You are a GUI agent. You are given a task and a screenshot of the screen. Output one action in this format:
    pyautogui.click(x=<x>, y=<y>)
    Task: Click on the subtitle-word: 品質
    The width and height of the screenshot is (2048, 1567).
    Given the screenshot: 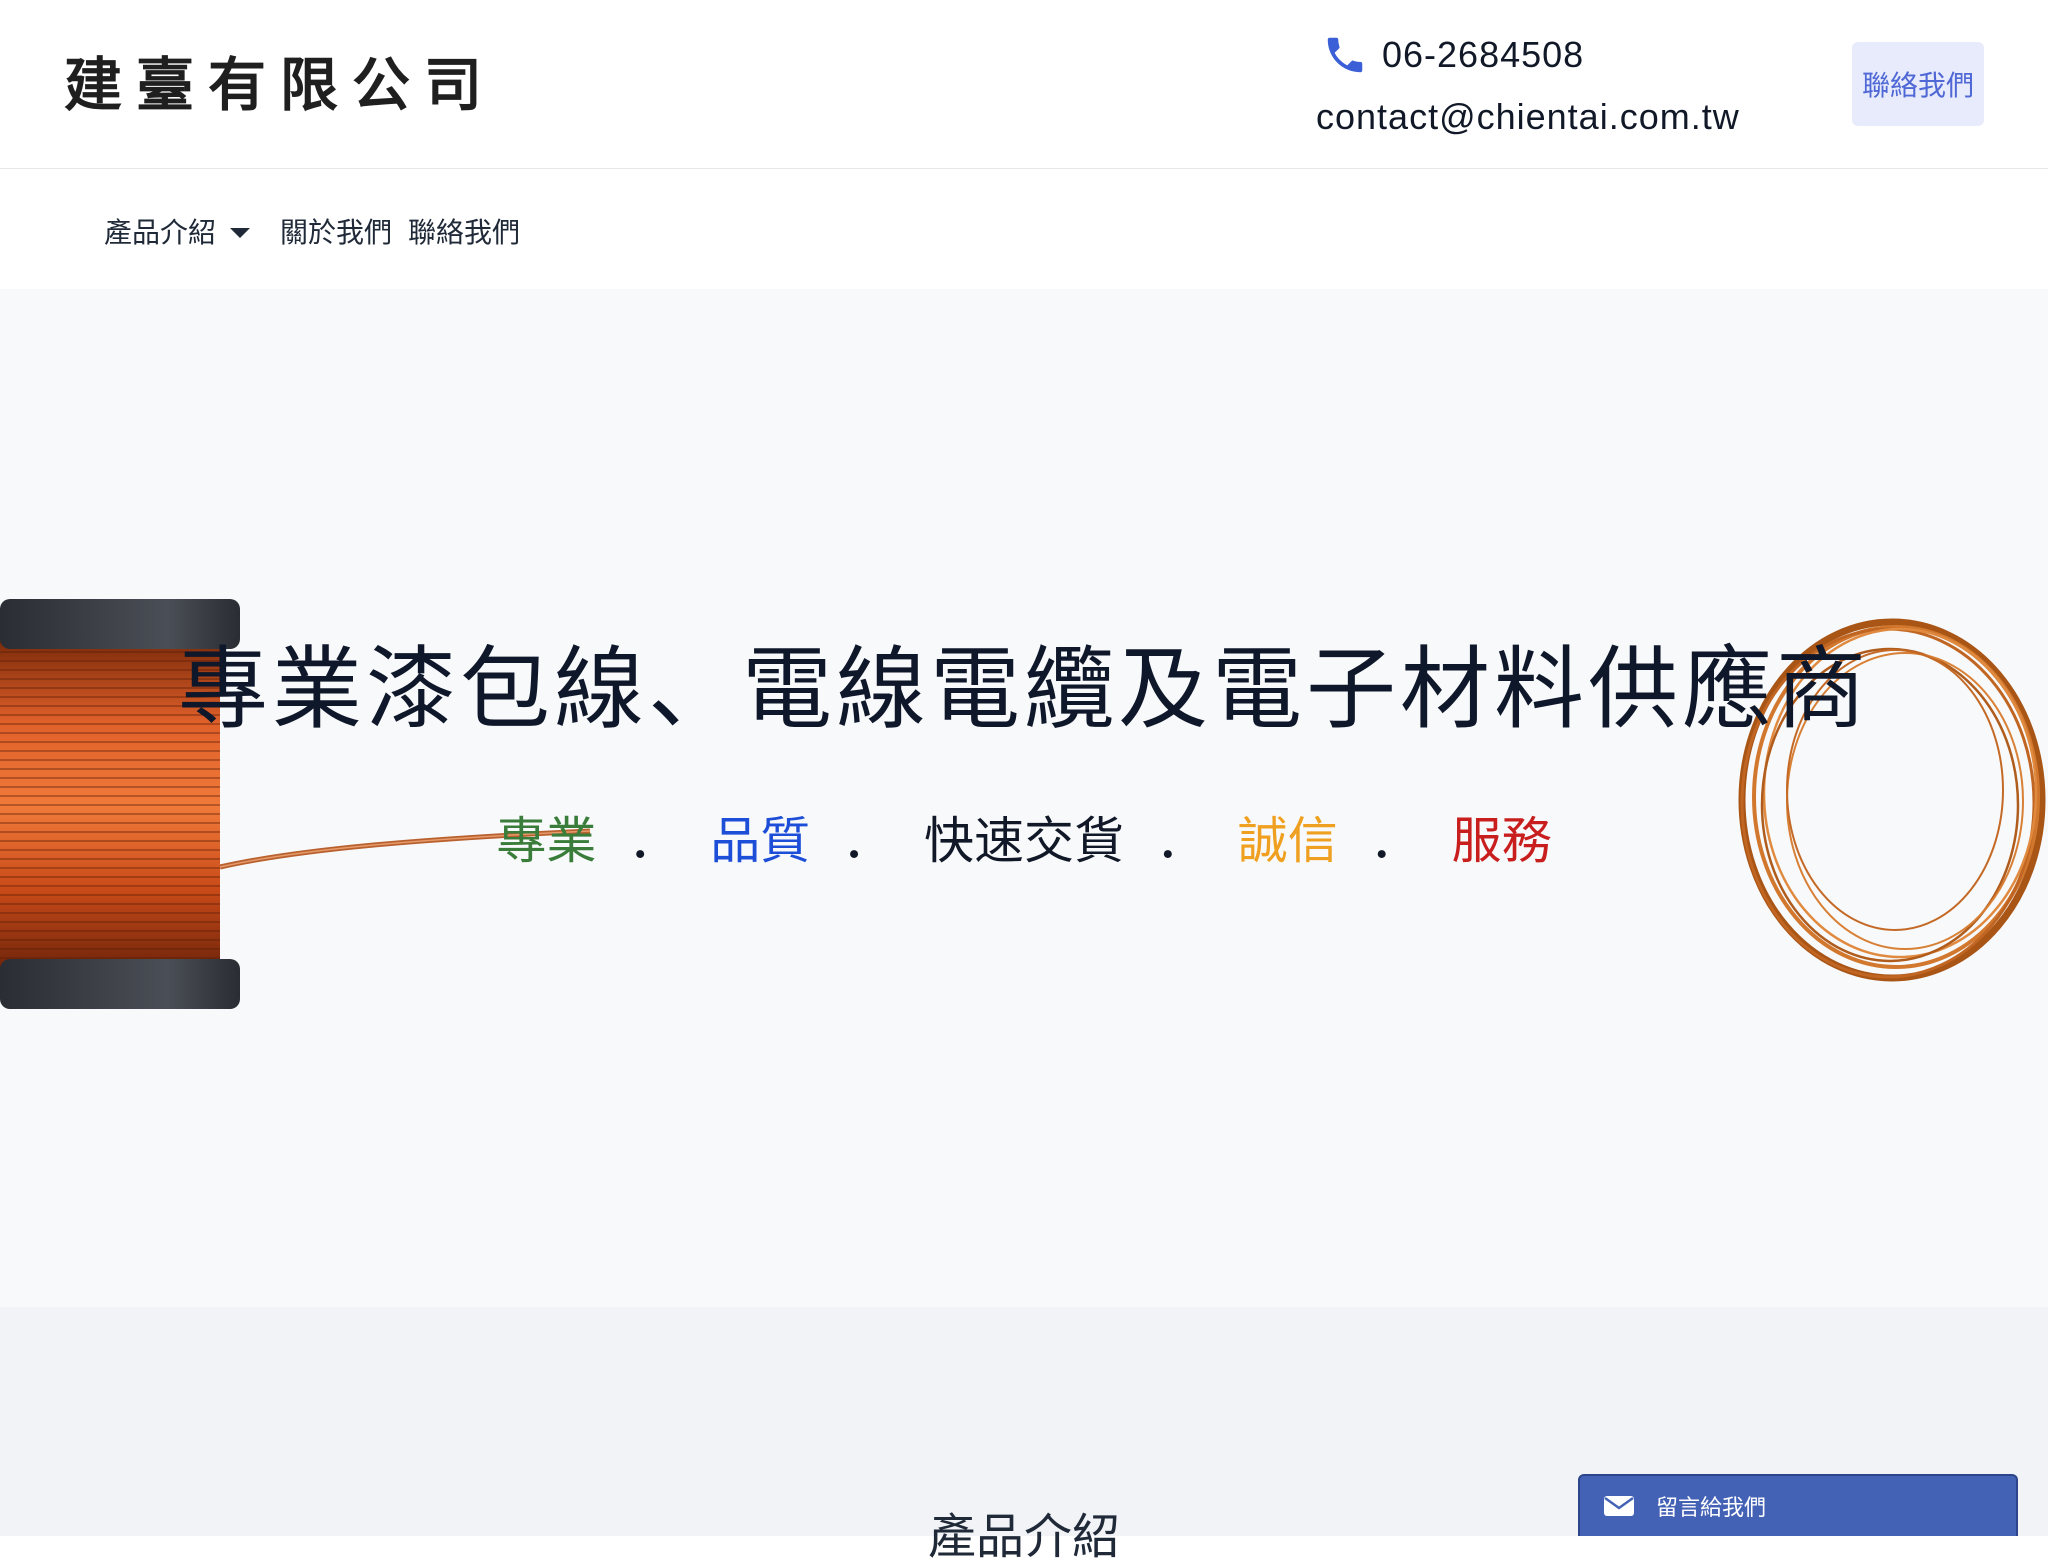 What is the action you would take?
    pyautogui.click(x=760, y=841)
    